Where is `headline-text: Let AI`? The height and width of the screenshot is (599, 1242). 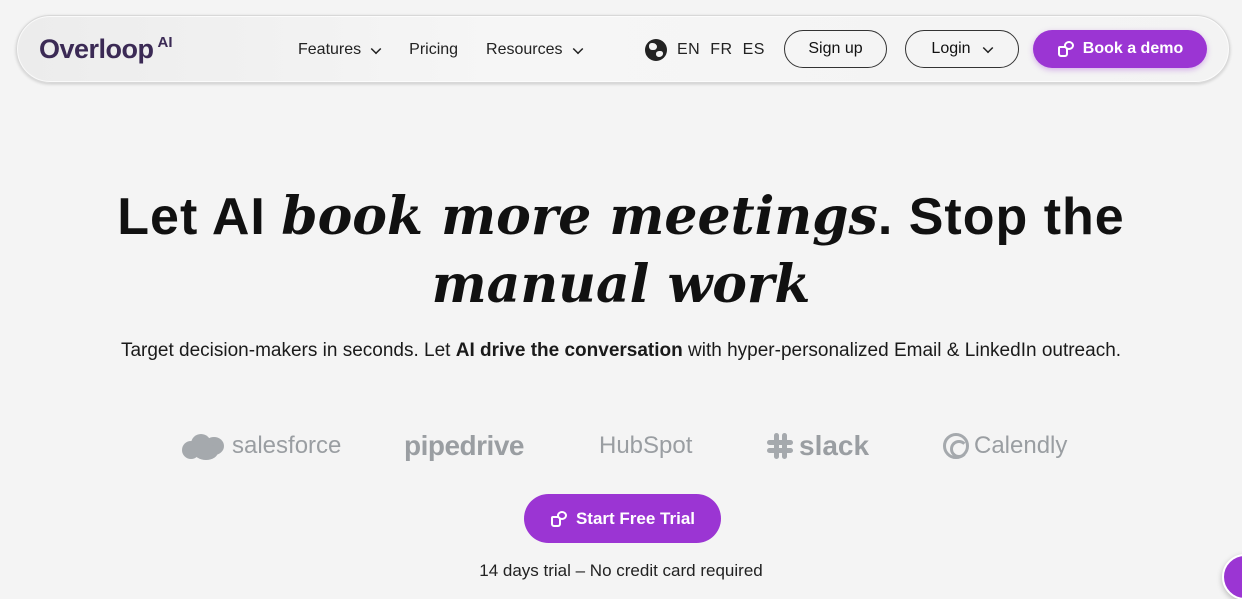 headline-text: Let AI is located at coordinates (199, 217).